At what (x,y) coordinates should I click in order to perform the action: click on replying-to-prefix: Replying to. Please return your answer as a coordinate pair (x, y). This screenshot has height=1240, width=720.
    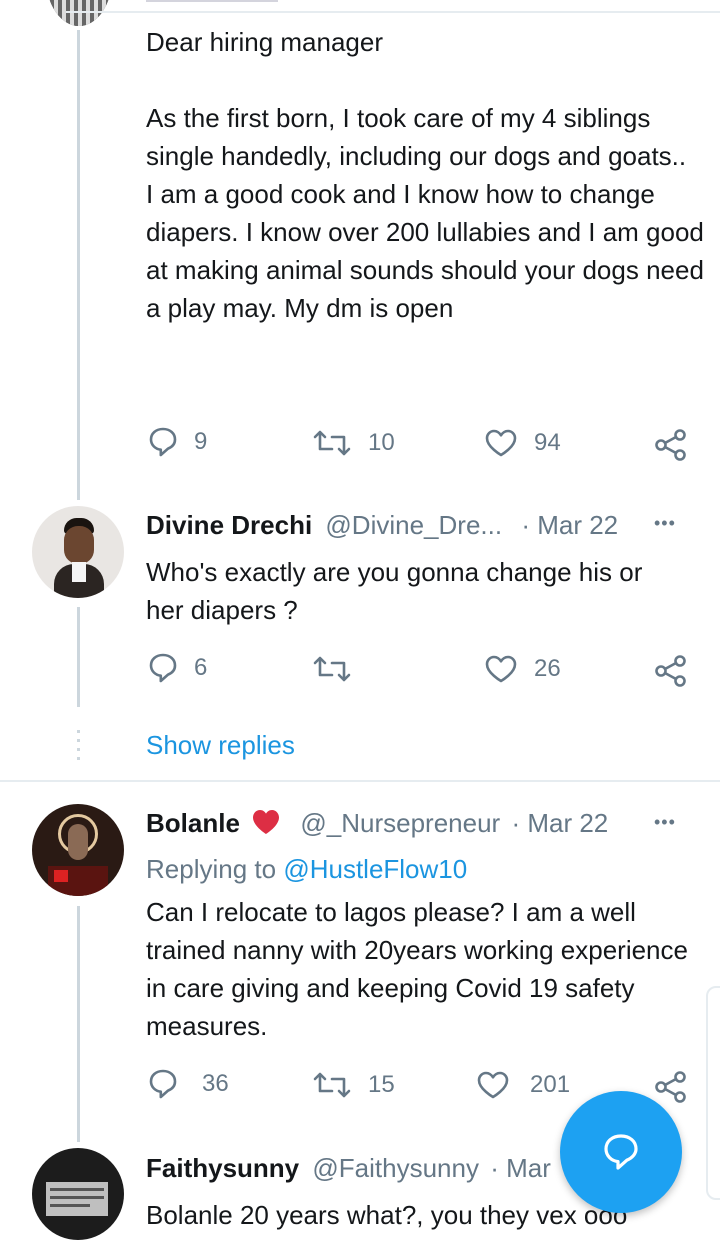
    Looking at the image, I should click on (211, 869).